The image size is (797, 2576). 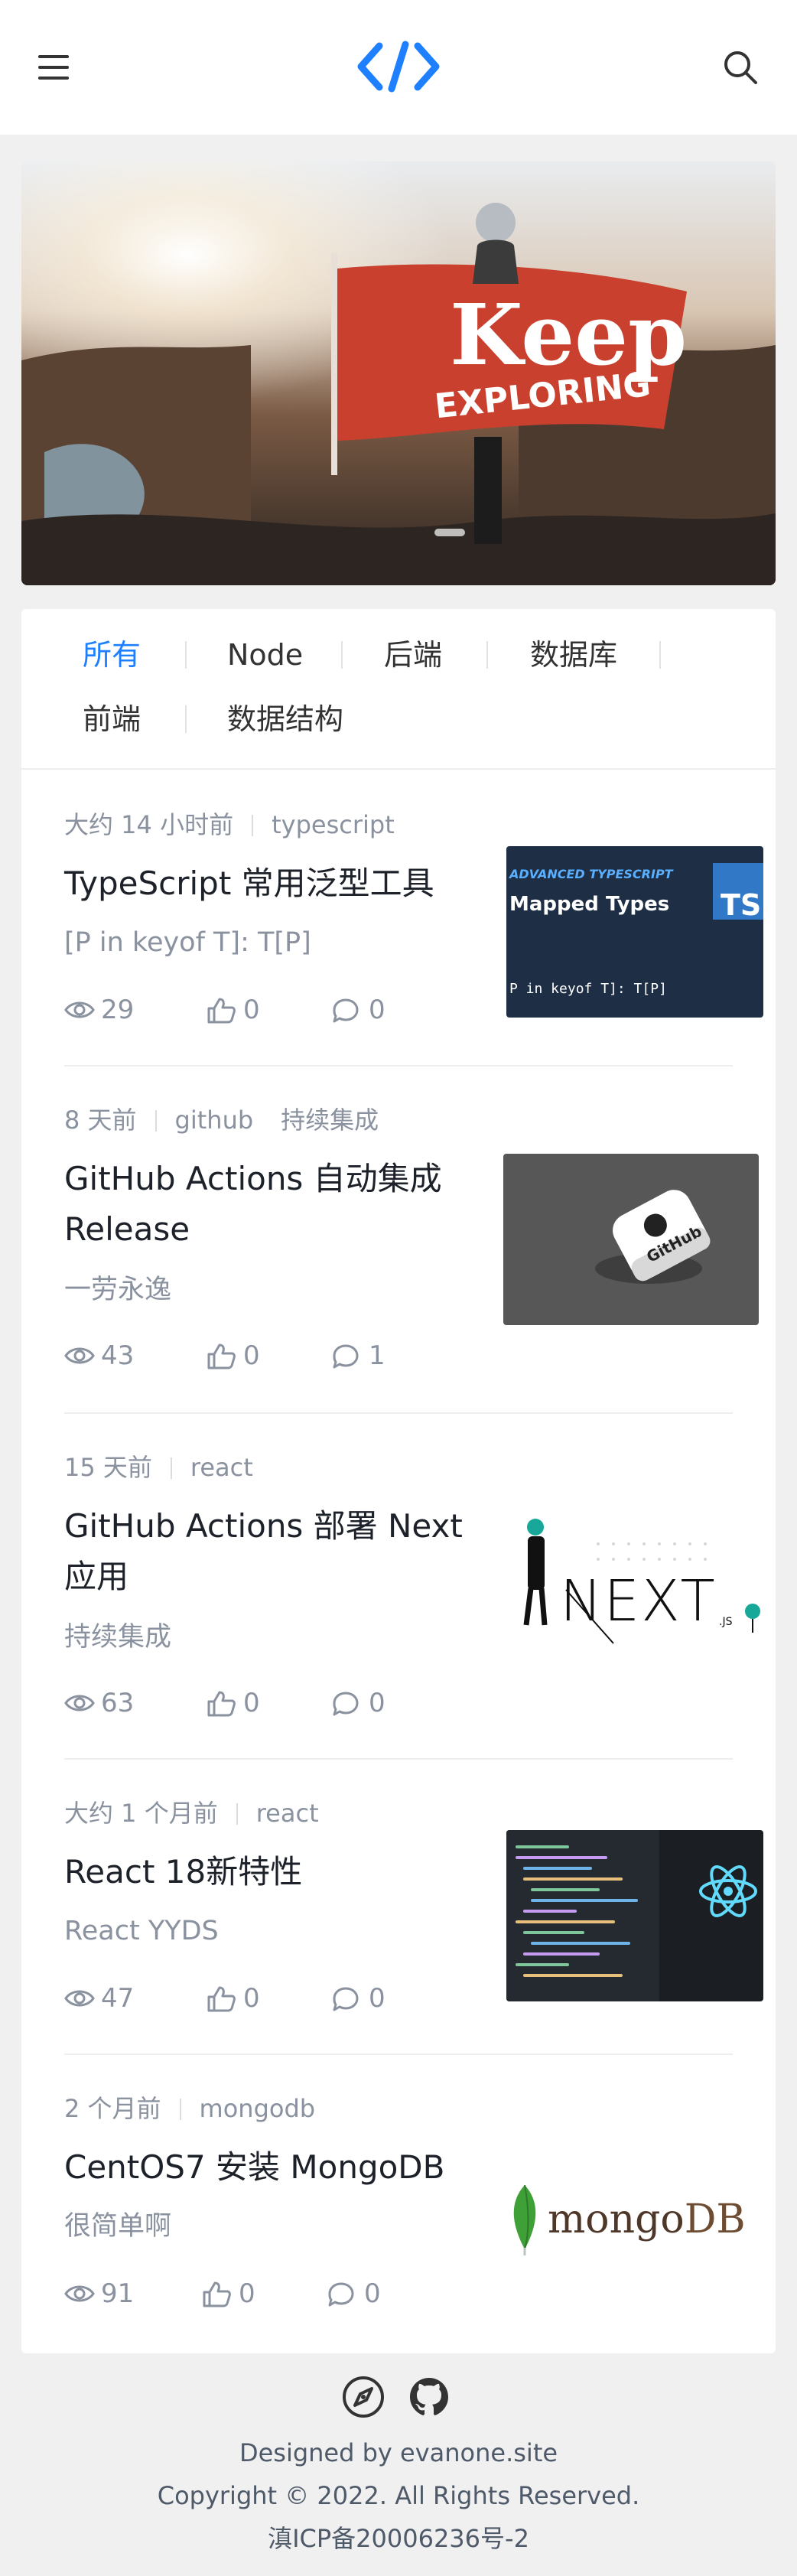 I want to click on article-meta: 15 天前 react, so click(x=172, y=1468).